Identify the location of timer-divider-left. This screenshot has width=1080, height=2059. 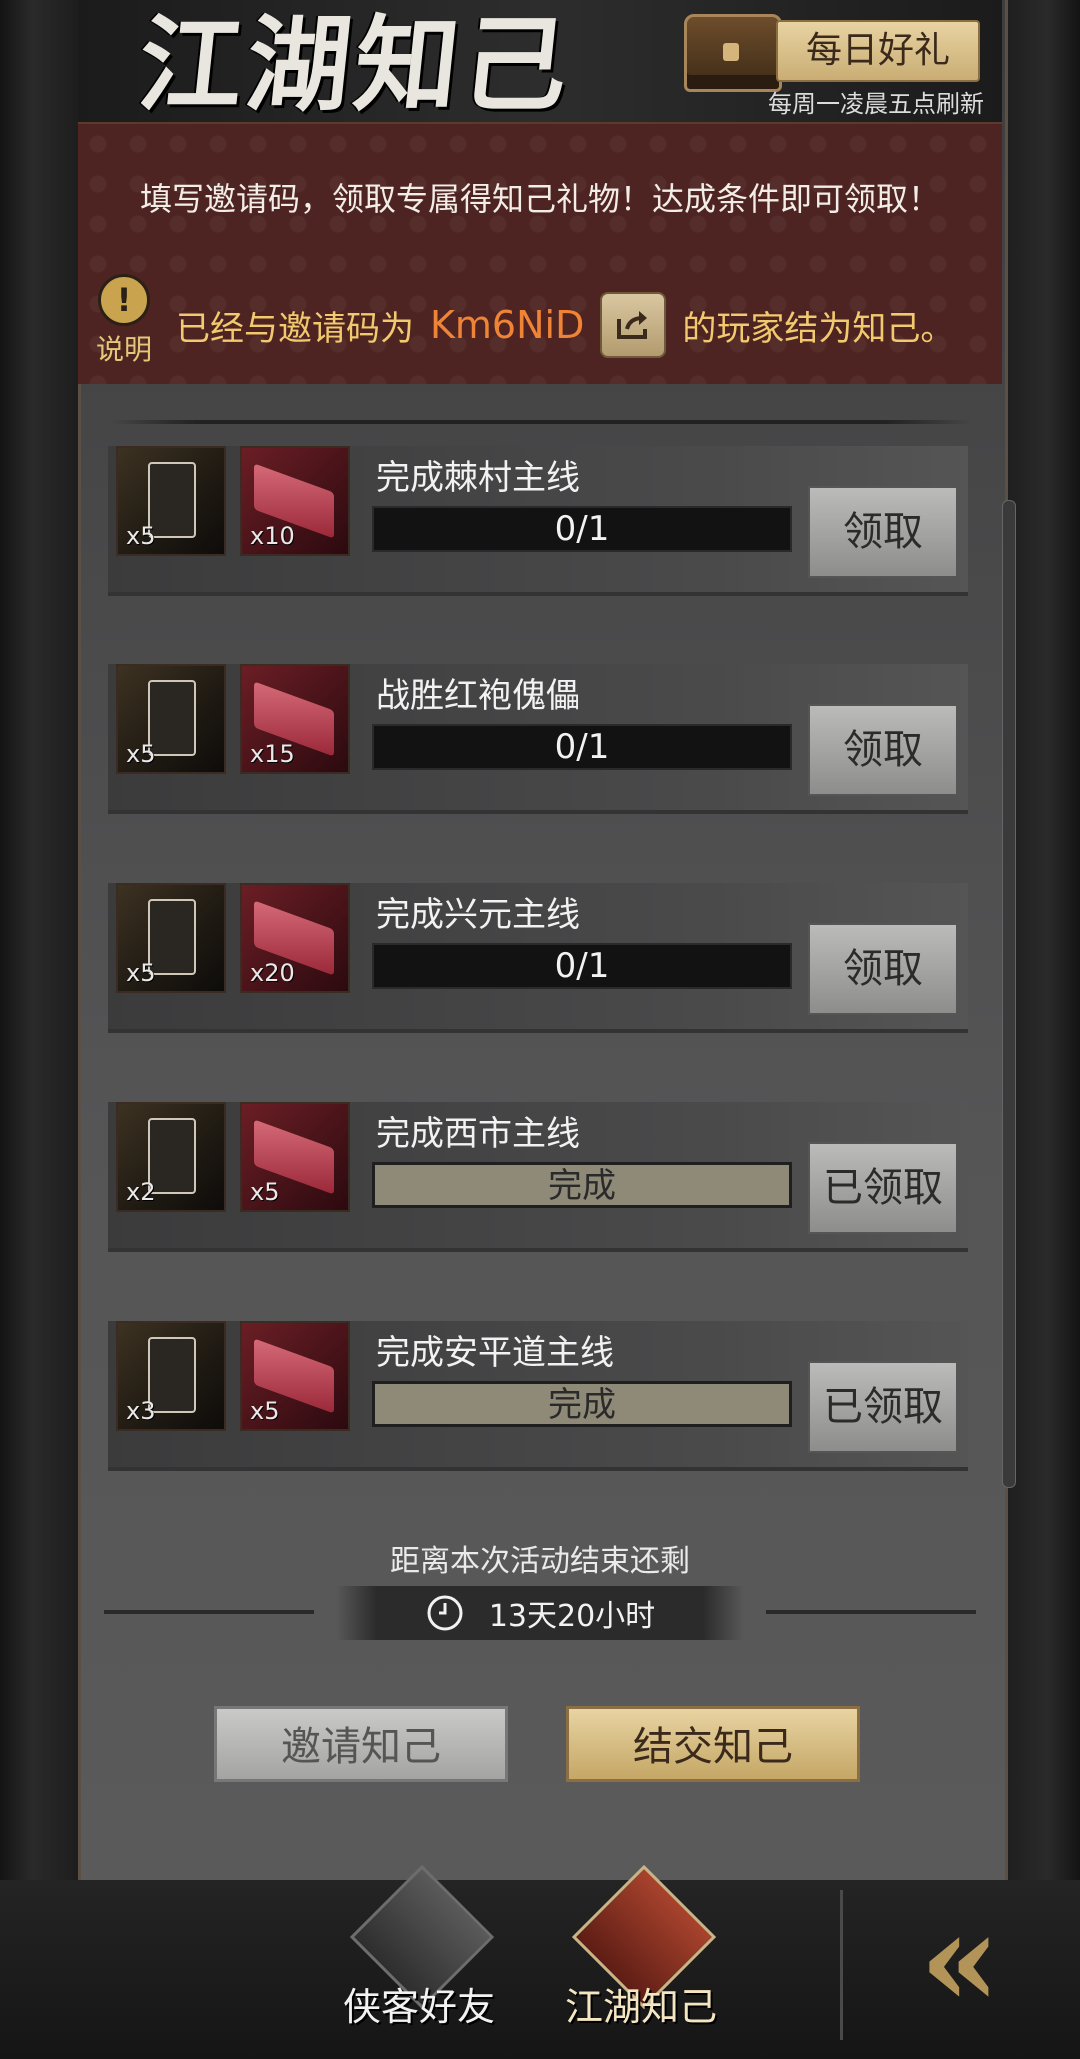
(209, 1612).